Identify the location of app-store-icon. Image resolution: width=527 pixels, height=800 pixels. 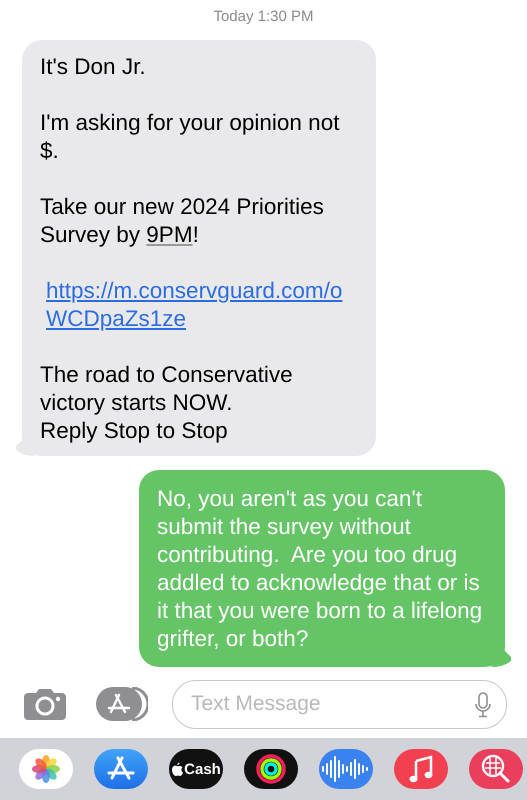
(122, 704).